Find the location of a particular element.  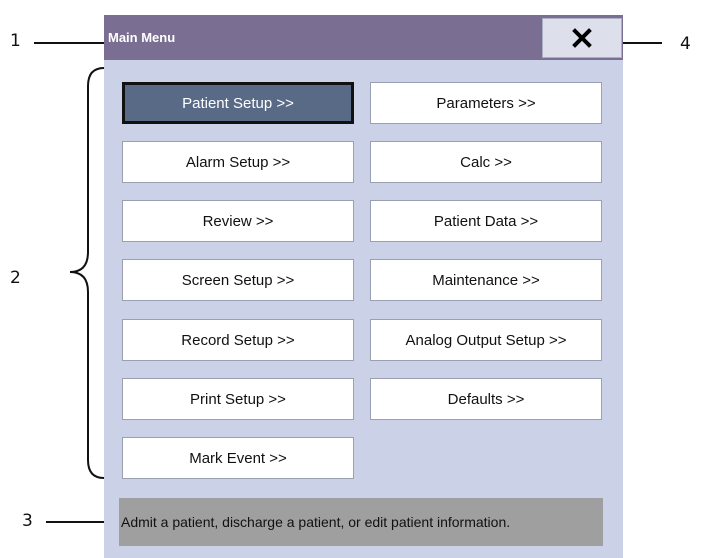

record-setup-button: Record Setup >> is located at coordinates (238, 340).